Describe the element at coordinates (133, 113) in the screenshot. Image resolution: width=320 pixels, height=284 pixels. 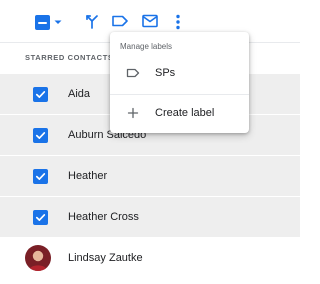
I see `plus-icon` at that location.